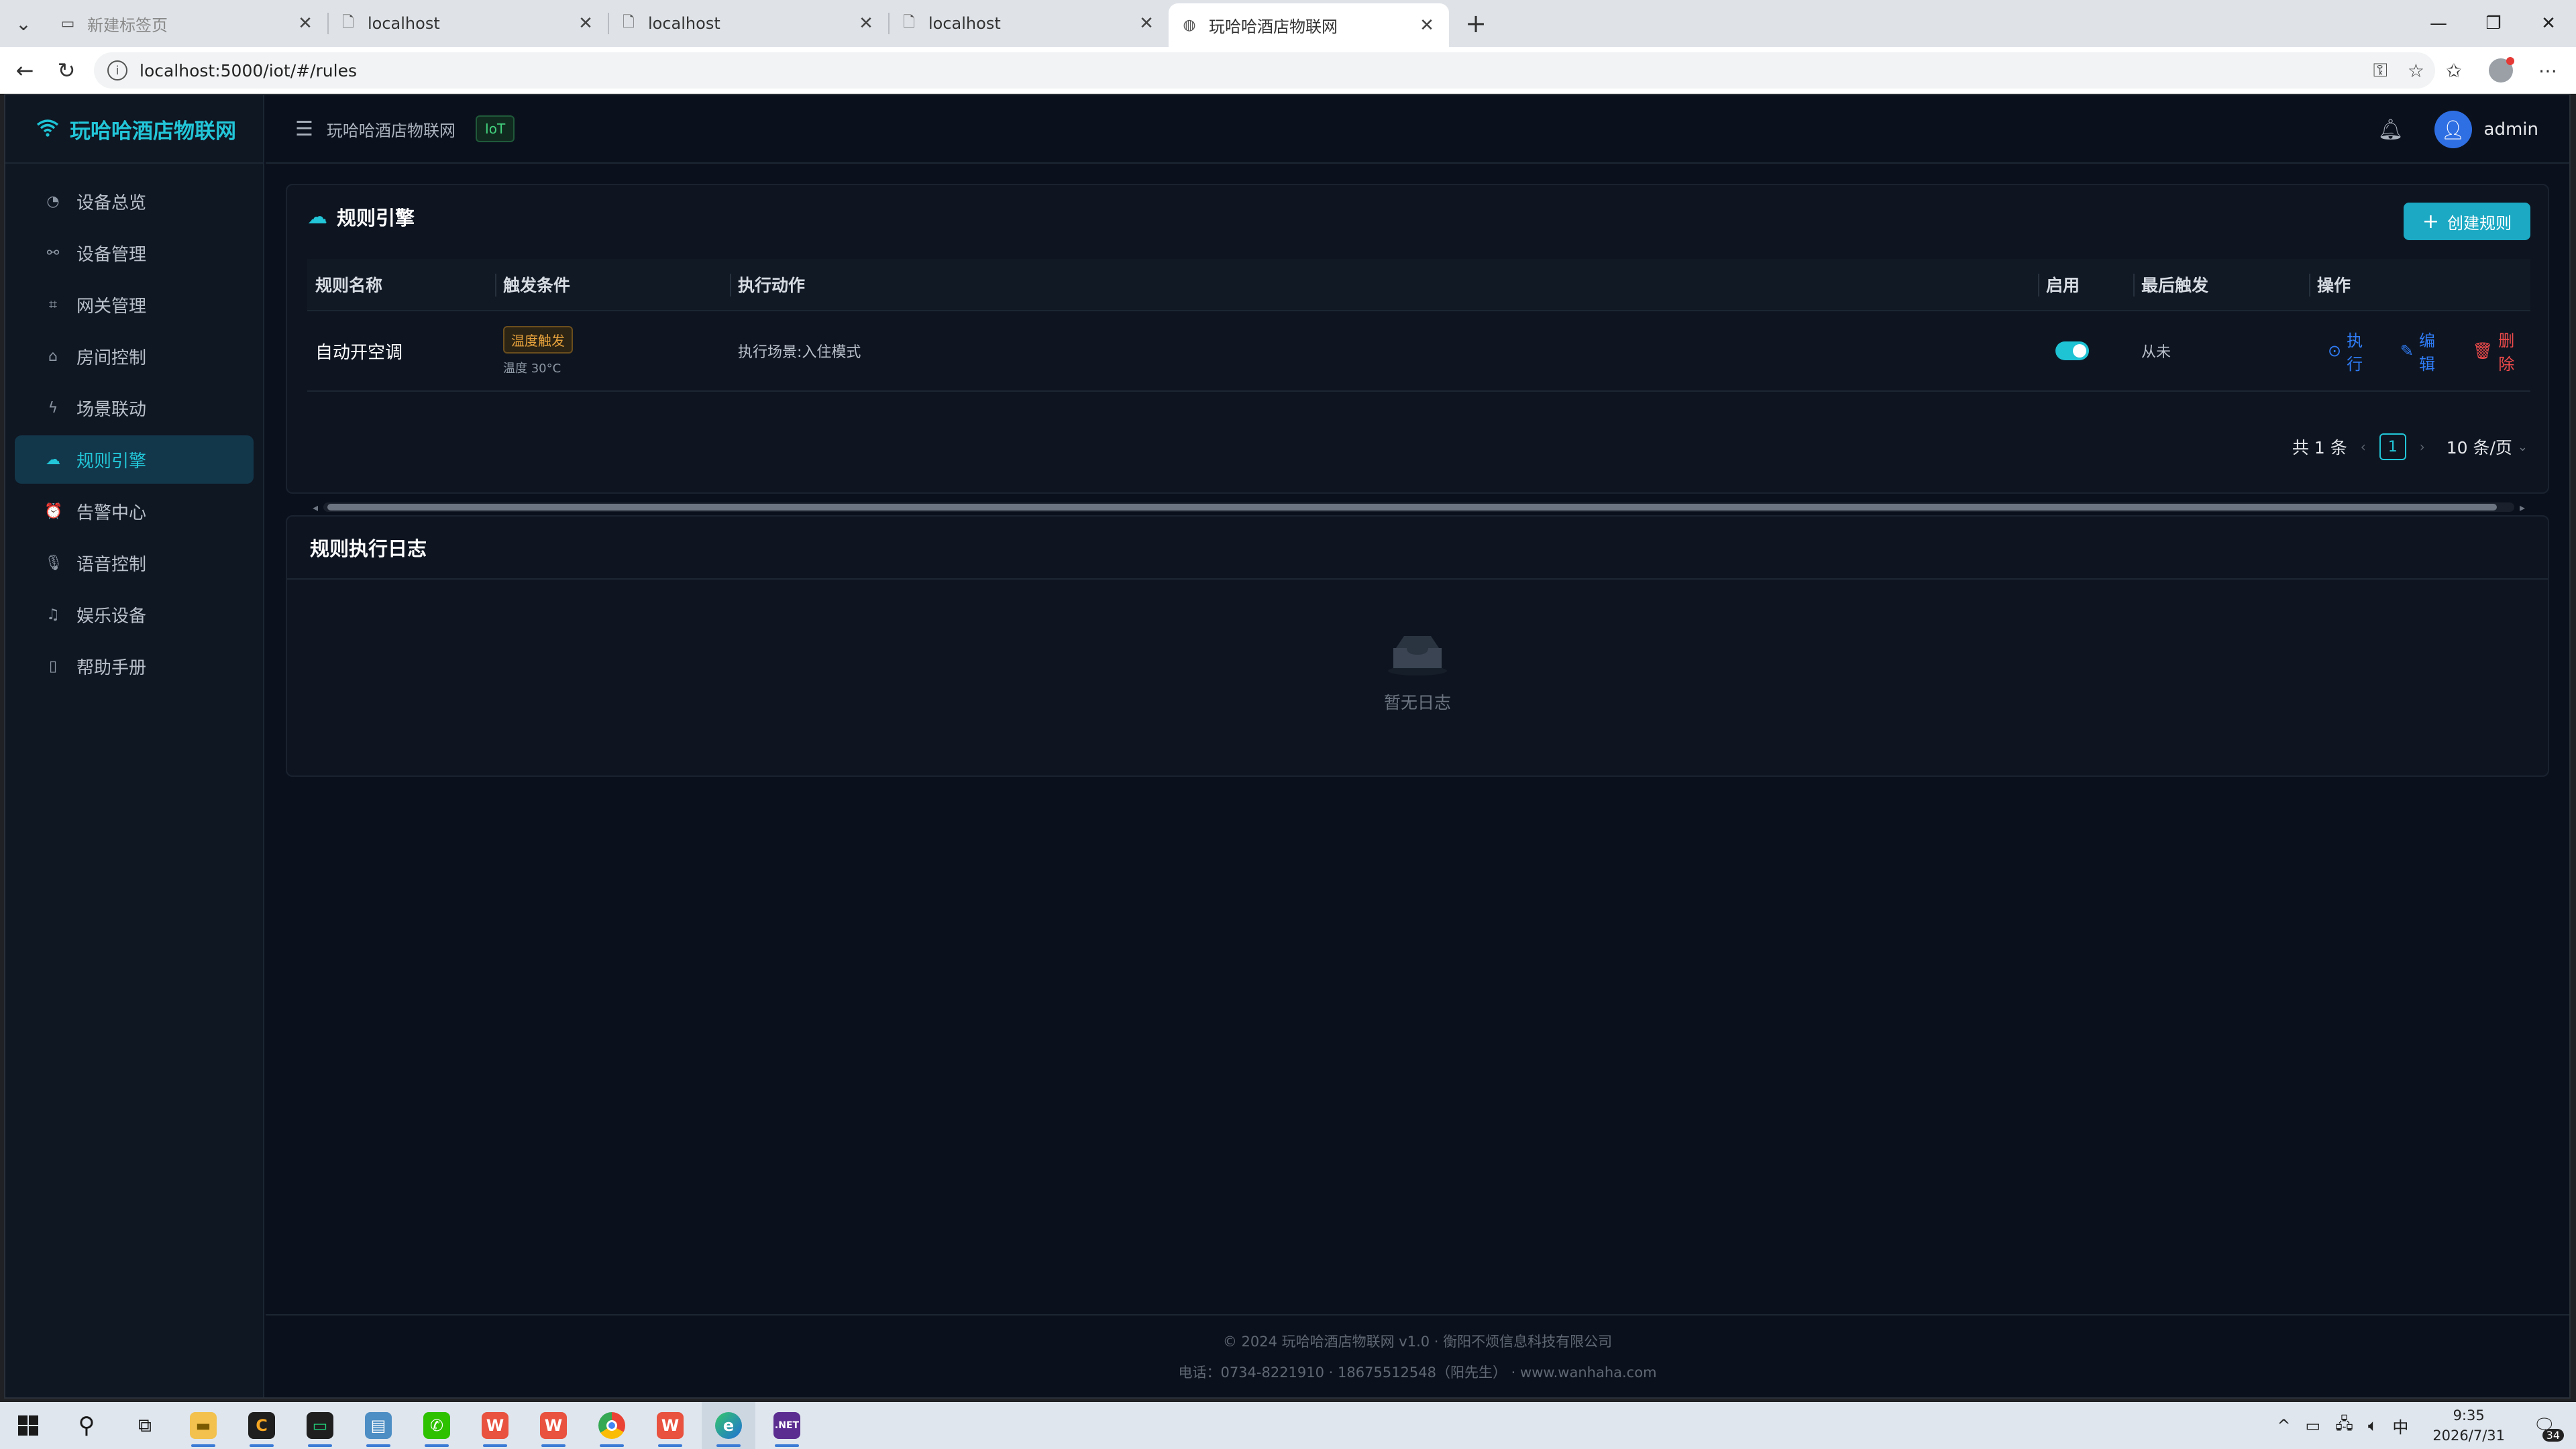 This screenshot has width=2576, height=1449. I want to click on favorite-star-icon: ☆, so click(2416, 71).